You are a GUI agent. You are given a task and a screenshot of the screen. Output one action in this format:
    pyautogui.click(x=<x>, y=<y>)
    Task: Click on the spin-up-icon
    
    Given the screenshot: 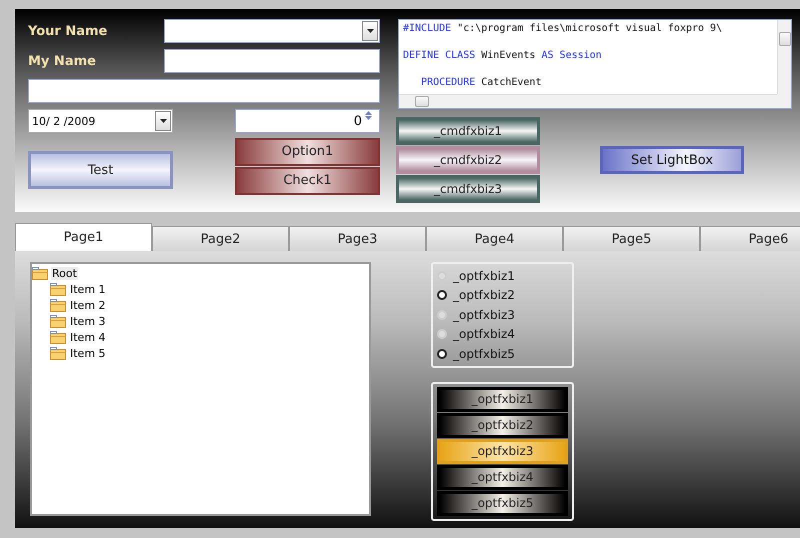 What is the action you would take?
    pyautogui.click(x=368, y=113)
    